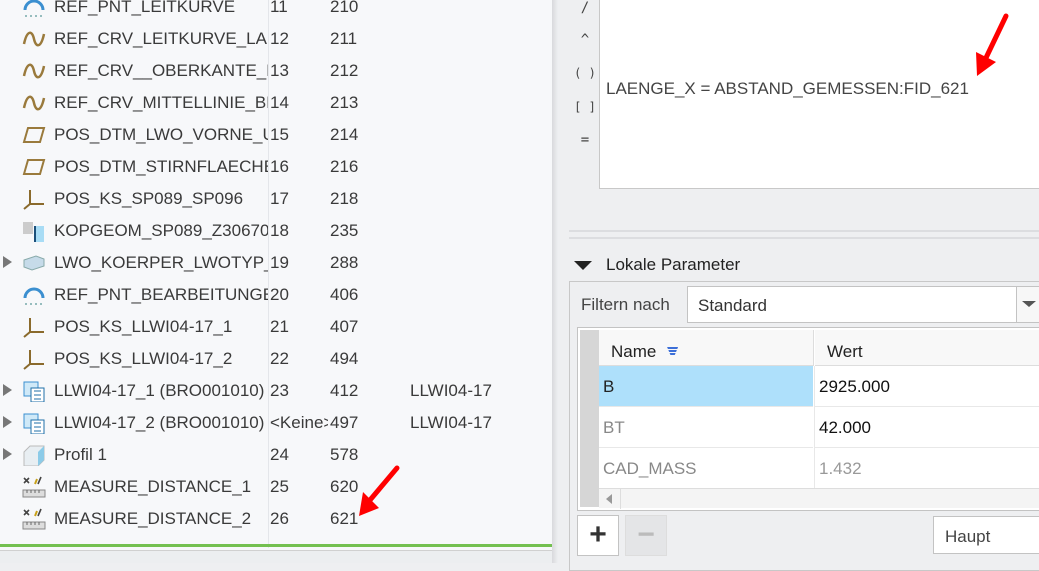 The image size is (1039, 571). What do you see at coordinates (706, 386) in the screenshot?
I see `param-name-cell: B` at bounding box center [706, 386].